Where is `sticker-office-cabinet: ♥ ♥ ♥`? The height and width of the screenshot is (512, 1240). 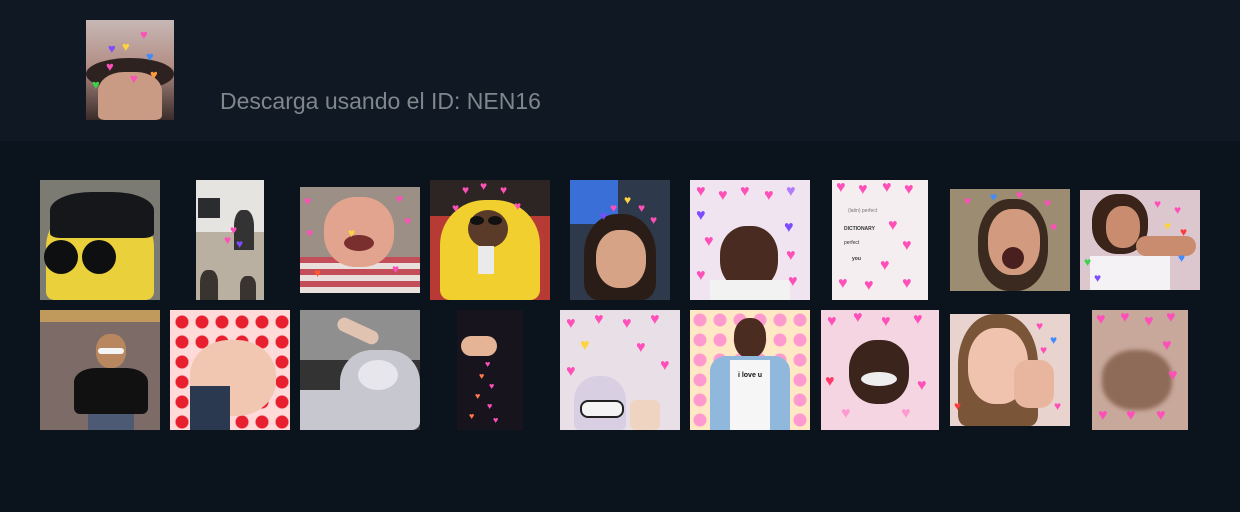
sticker-office-cabinet: ♥ ♥ ♥ is located at coordinates (230, 240).